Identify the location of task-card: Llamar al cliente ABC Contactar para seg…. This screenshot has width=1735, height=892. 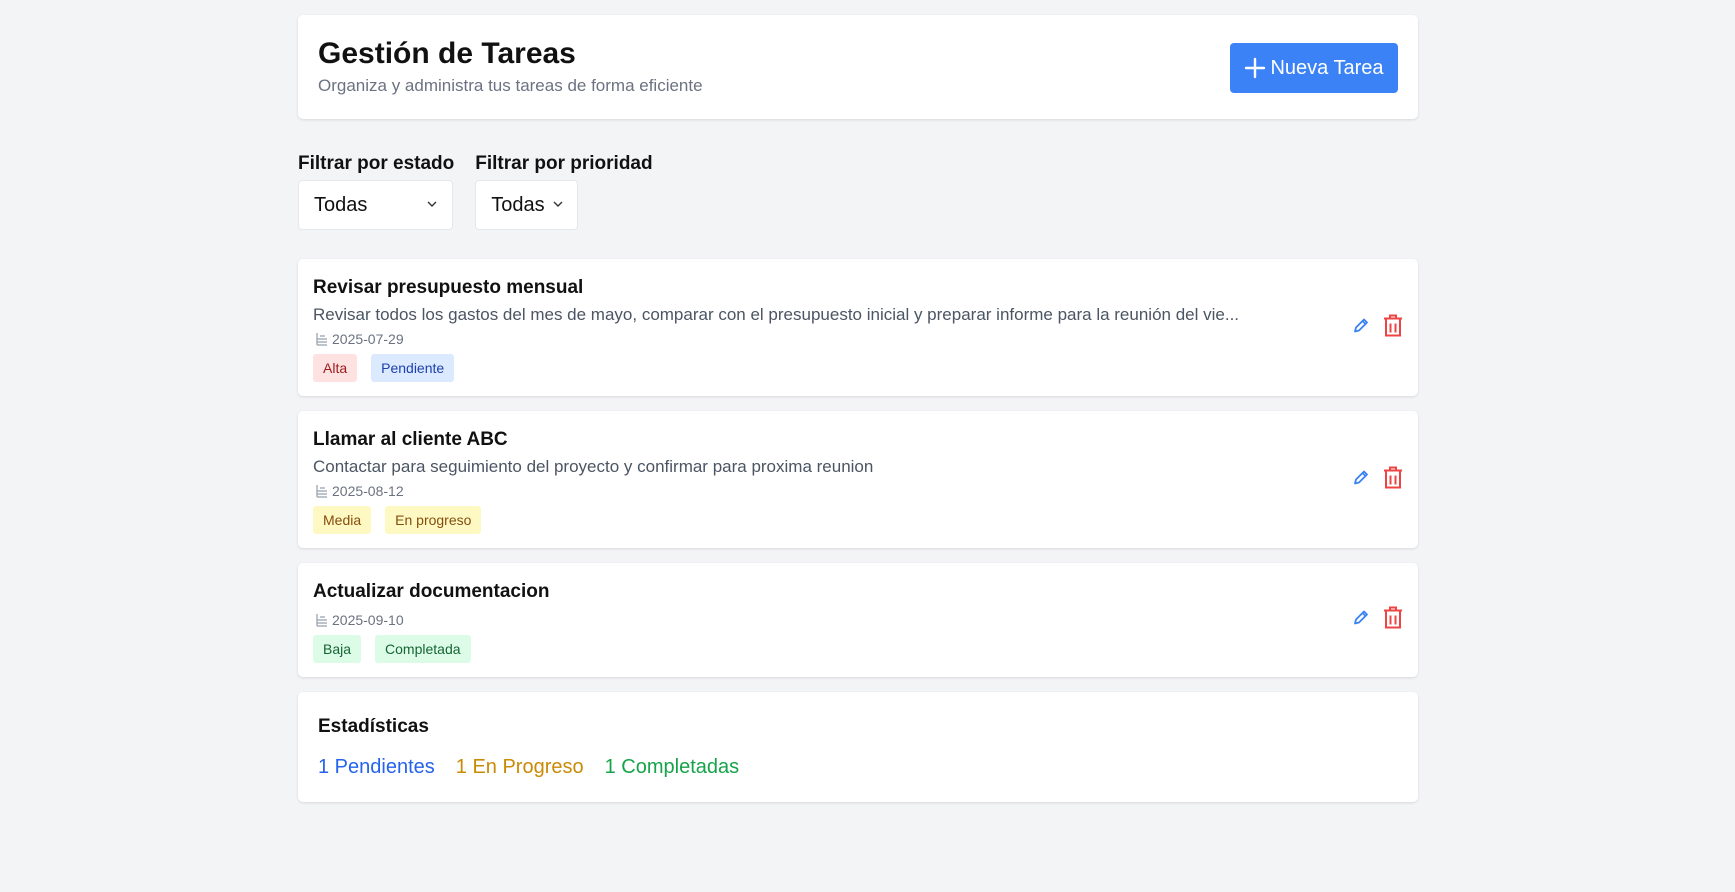
(858, 479).